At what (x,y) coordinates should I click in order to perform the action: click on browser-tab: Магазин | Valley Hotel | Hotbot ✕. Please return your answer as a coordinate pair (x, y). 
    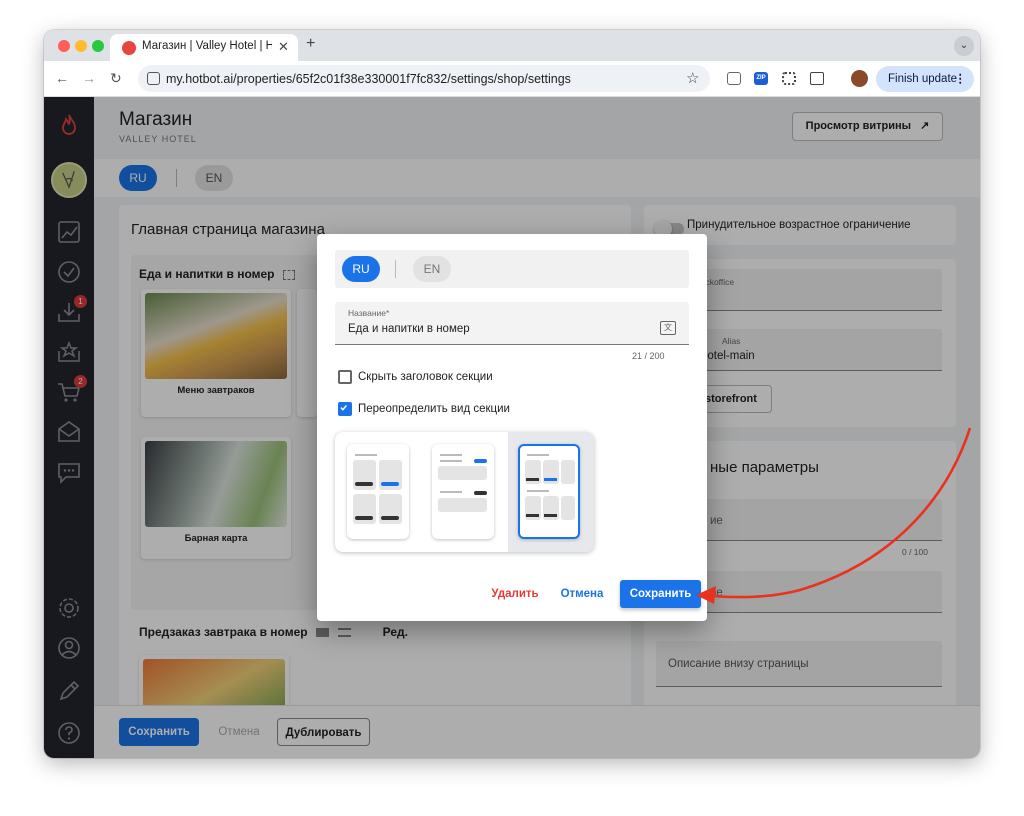
    Looking at the image, I should click on (204, 47).